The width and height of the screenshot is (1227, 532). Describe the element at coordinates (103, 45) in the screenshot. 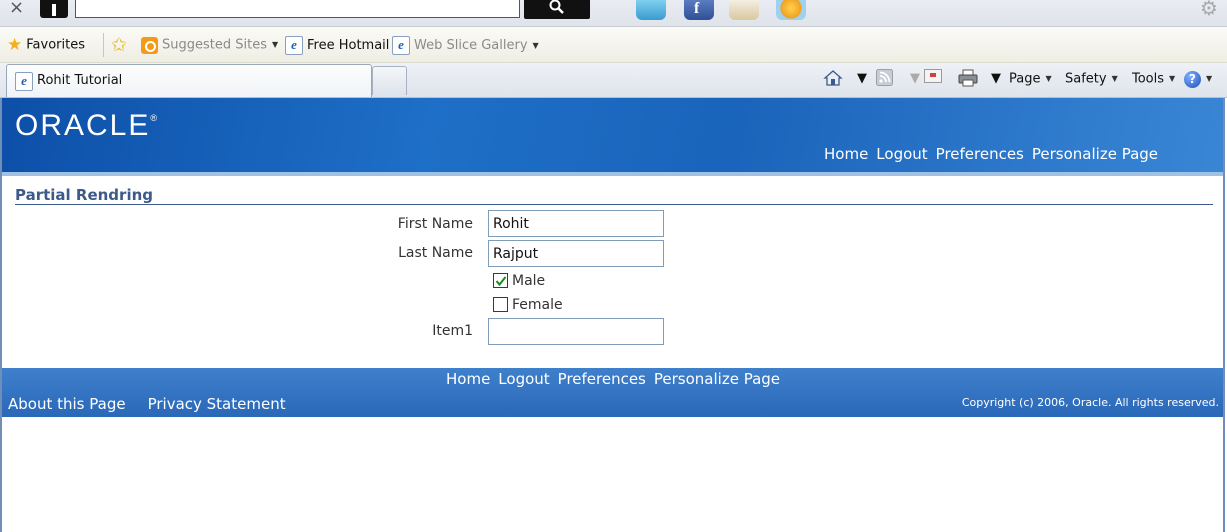

I see `favorites-divider` at that location.